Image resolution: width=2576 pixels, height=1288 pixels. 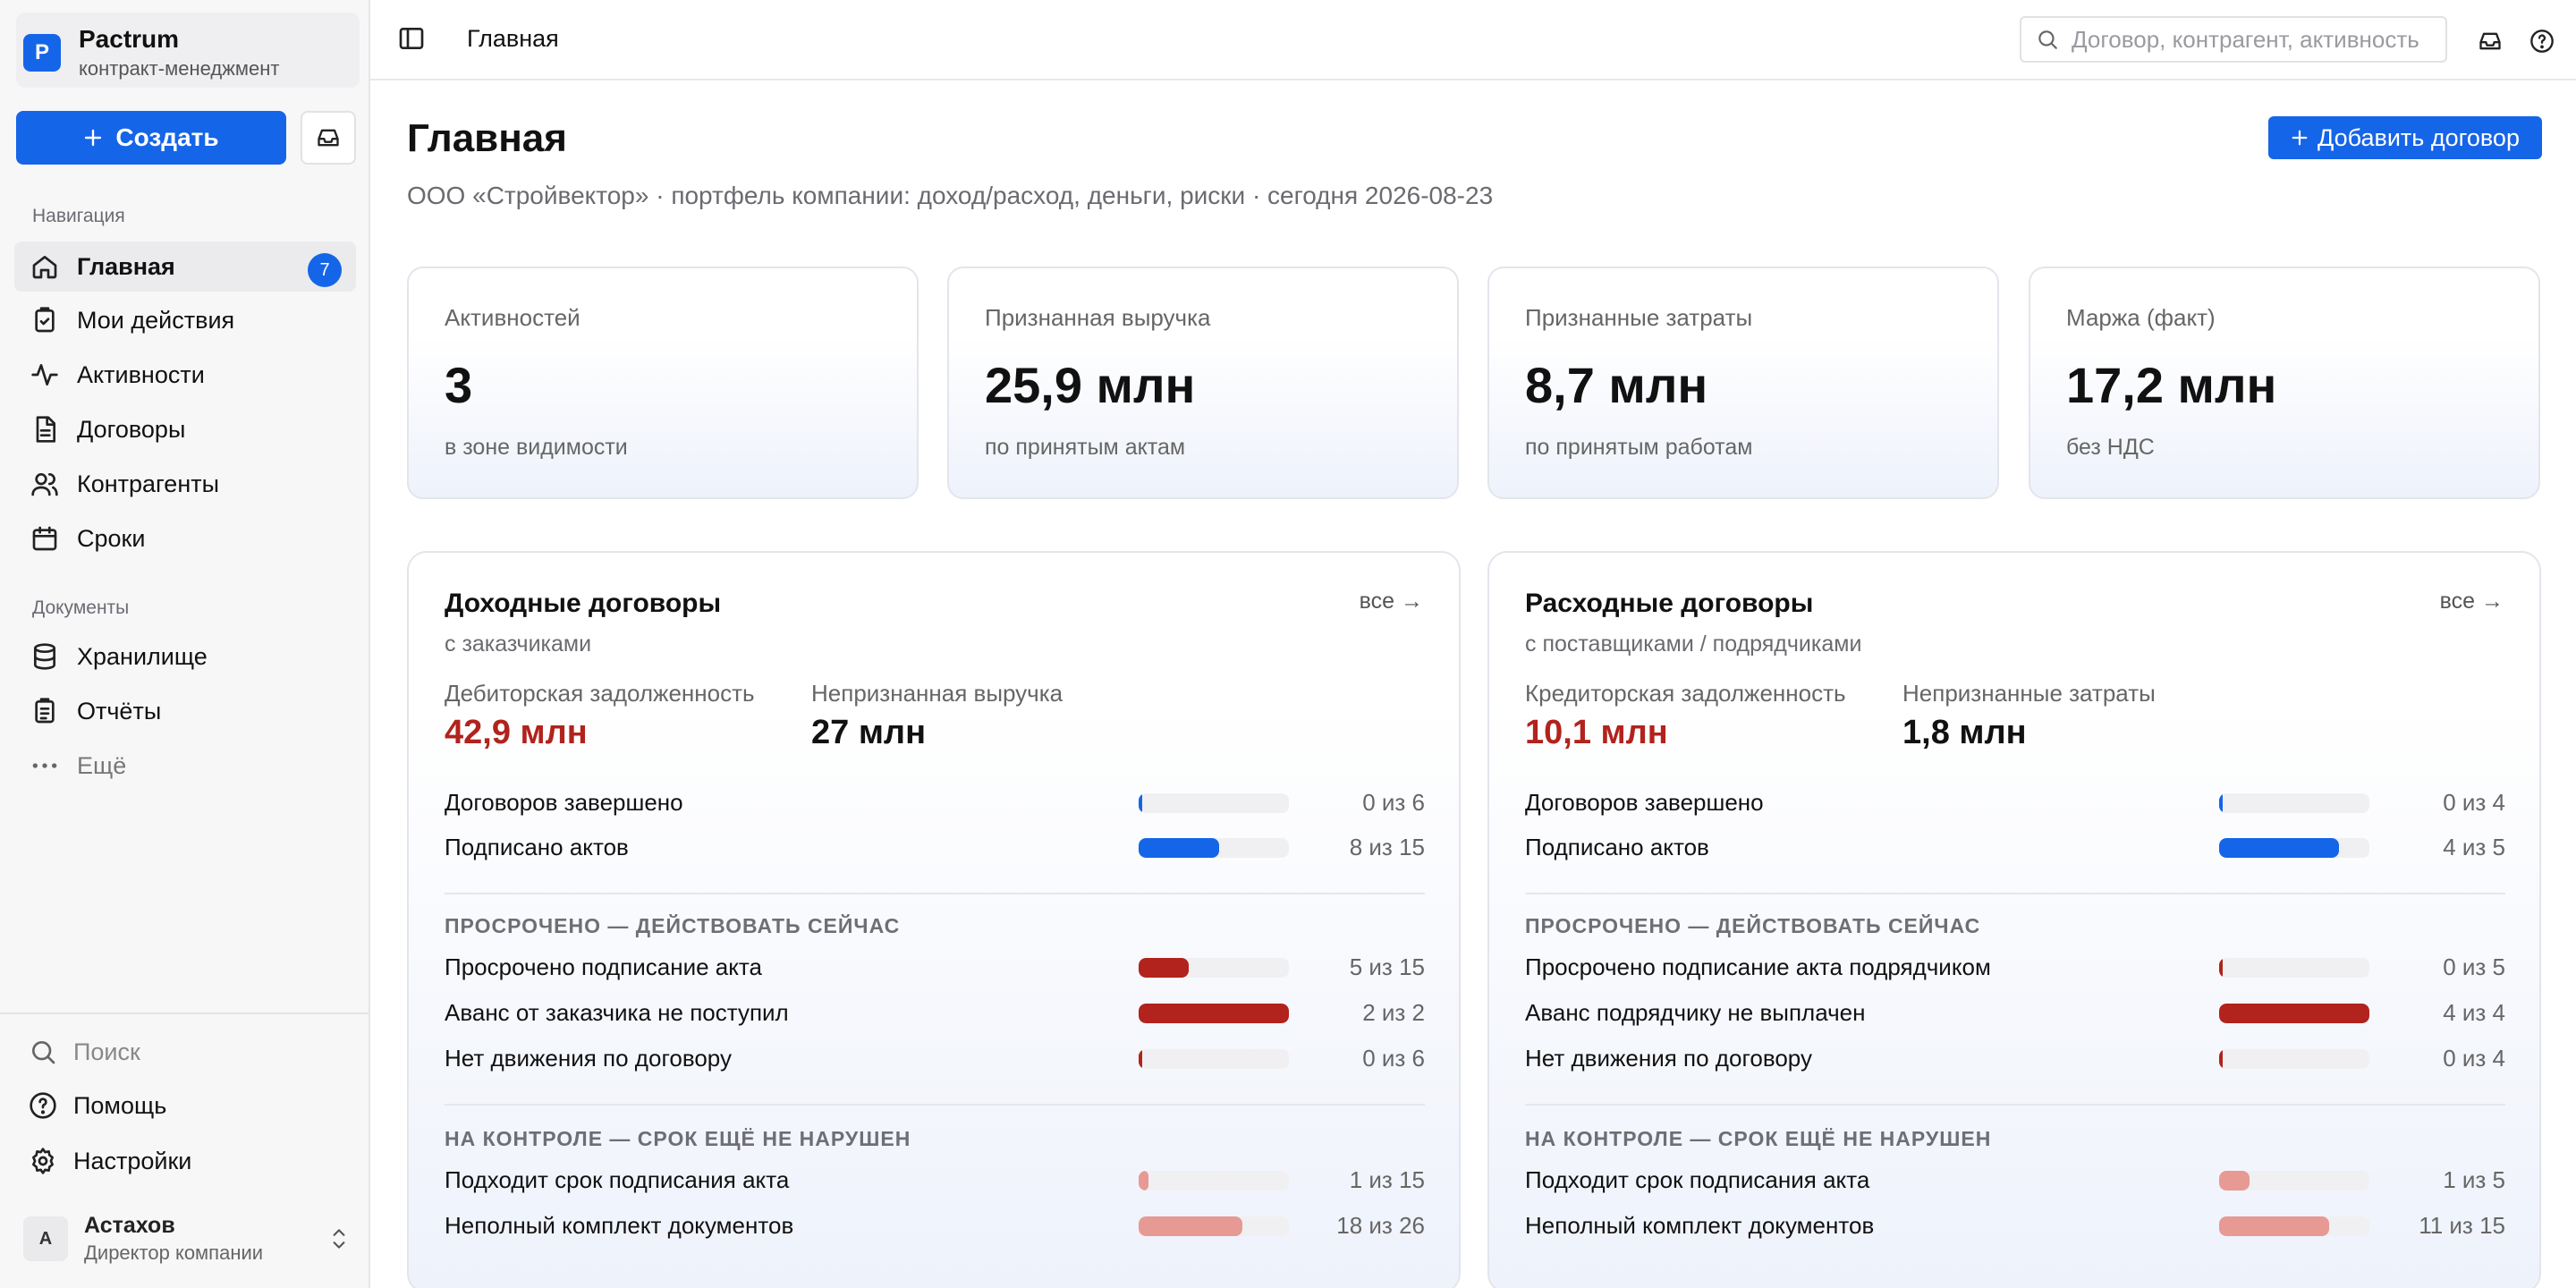 What do you see at coordinates (96, 1105) in the screenshot?
I see `sidebar-help: Помощь` at bounding box center [96, 1105].